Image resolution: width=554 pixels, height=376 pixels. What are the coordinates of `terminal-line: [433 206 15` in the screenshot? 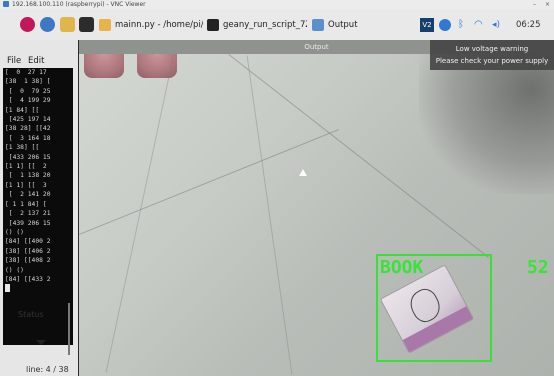 It's located at (28, 157).